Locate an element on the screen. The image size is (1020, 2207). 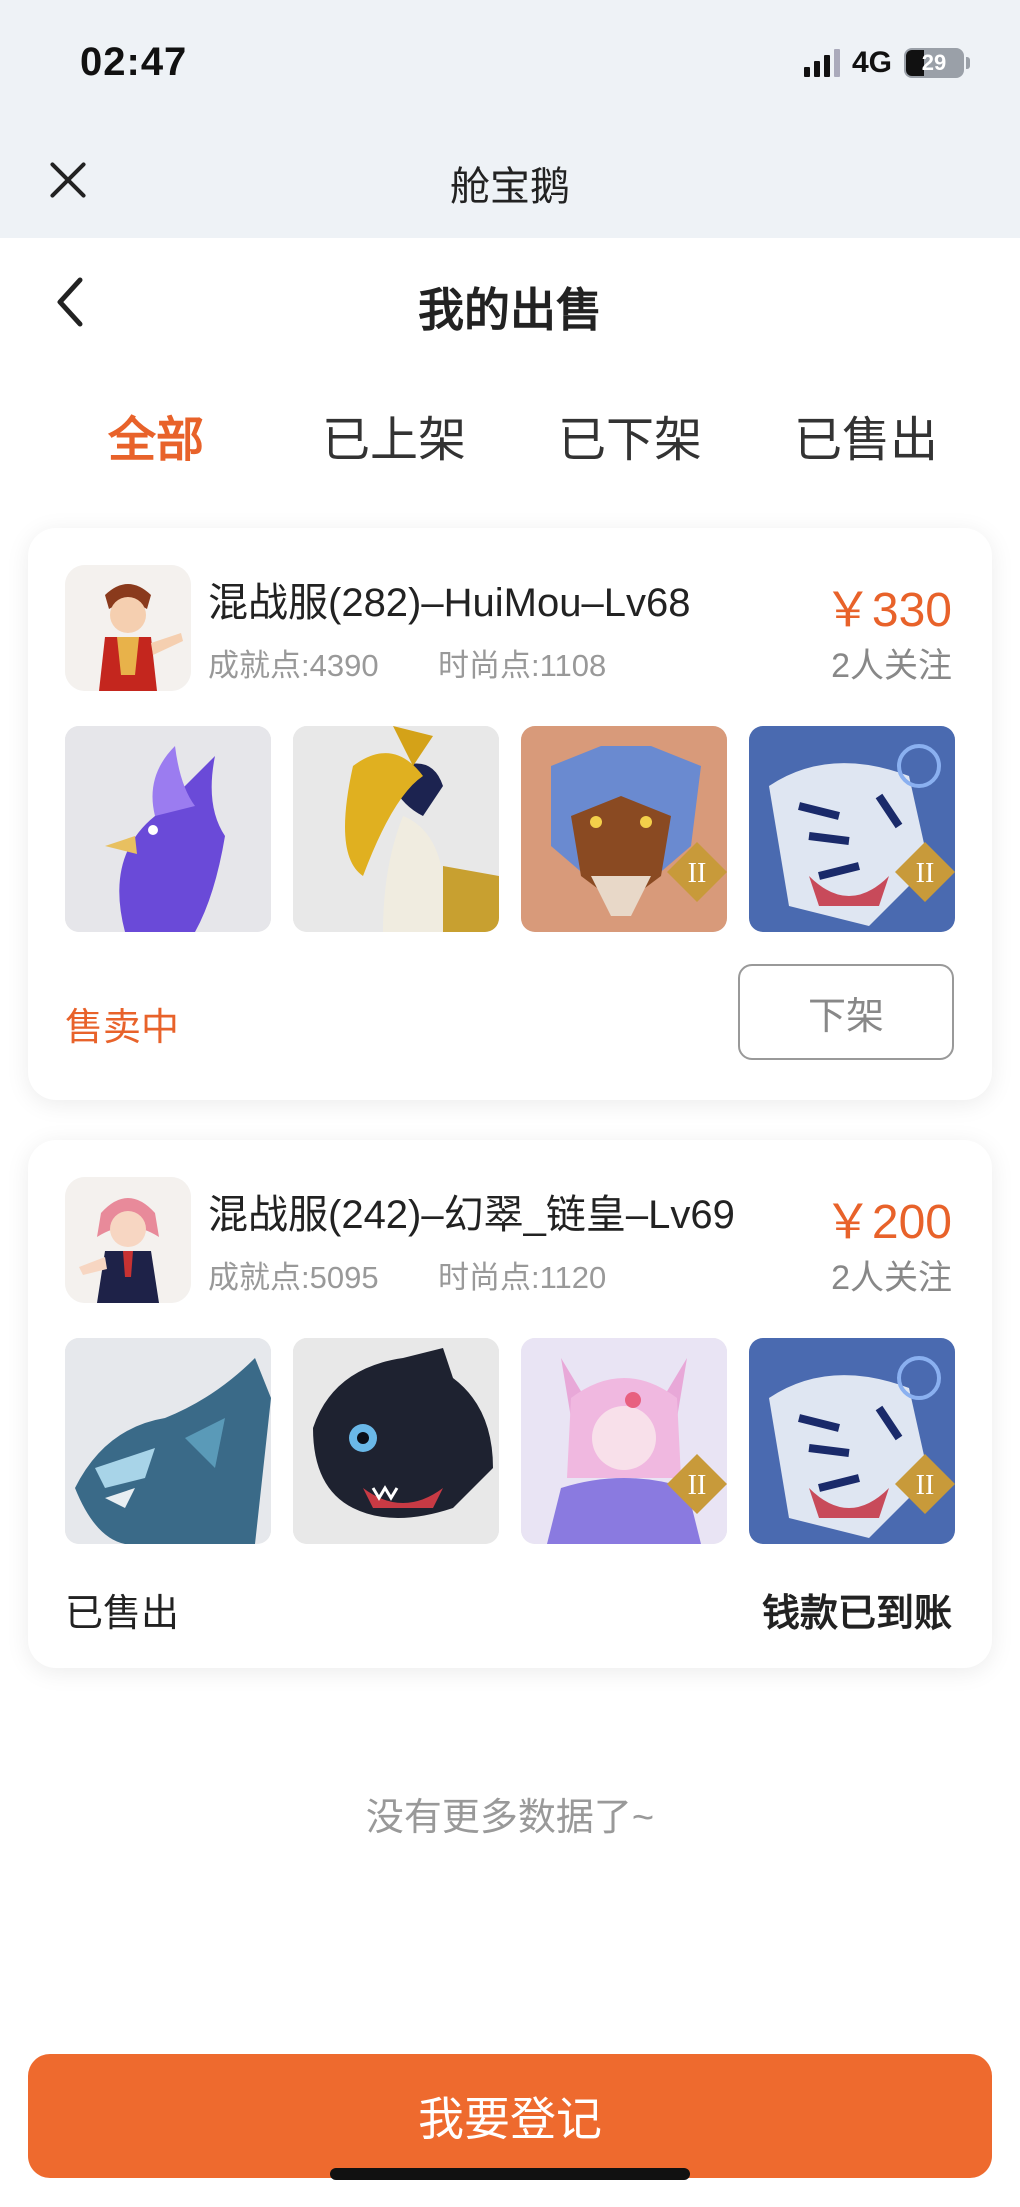
battery-level: 29 is located at coordinates (934, 62).